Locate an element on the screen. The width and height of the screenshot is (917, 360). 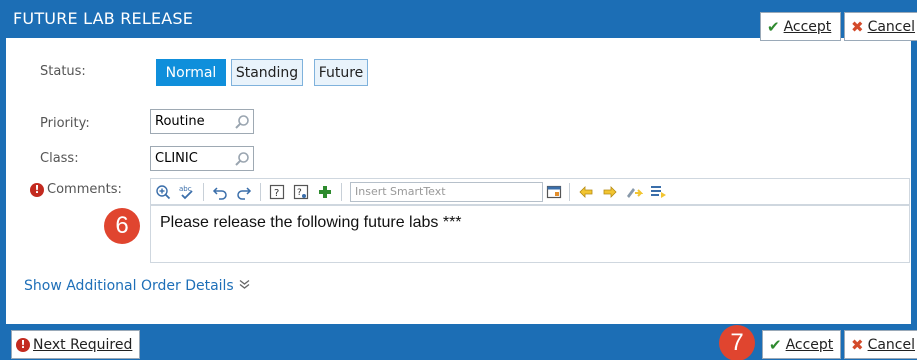
comment-toolbar: abc ? ? Insert SmartText is located at coordinates (530, 191).